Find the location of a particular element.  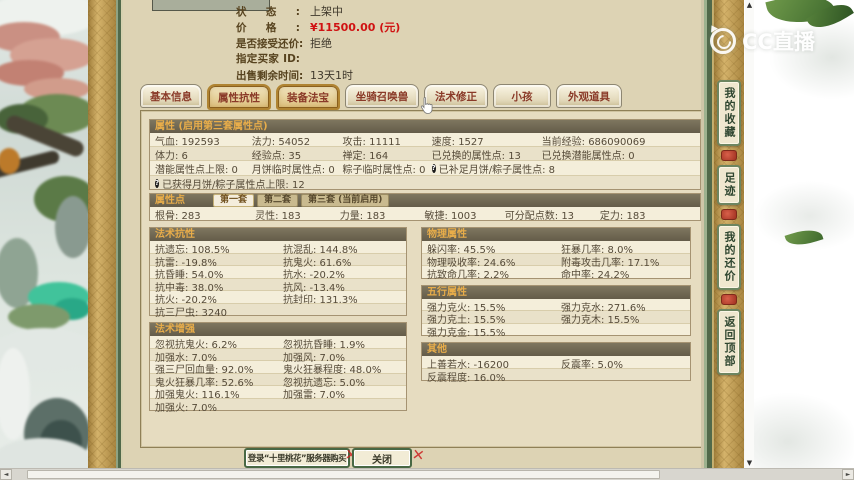

category-tab: 外观道具 is located at coordinates (589, 96).